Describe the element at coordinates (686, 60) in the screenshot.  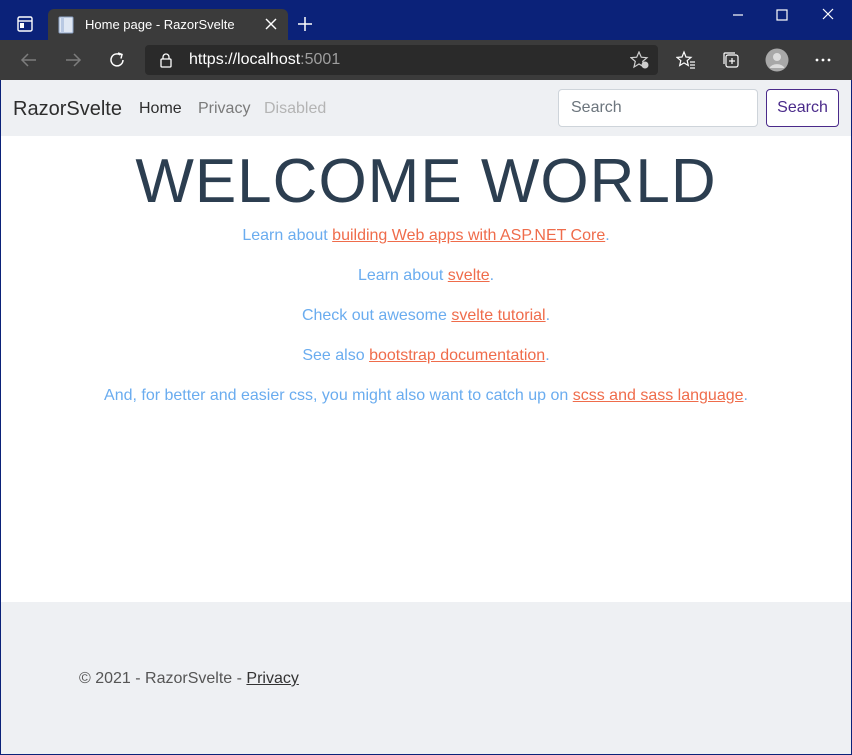
I see `favorites-icon` at that location.